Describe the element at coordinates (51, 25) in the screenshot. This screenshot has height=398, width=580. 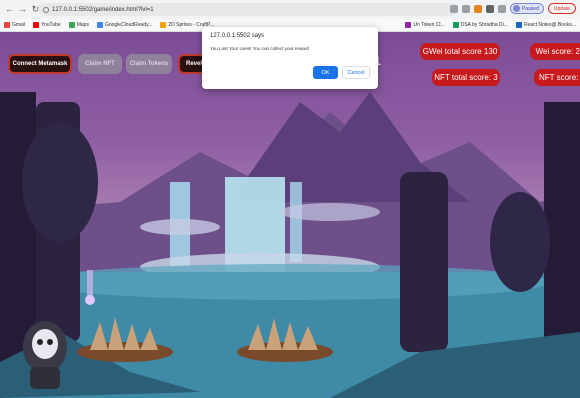
I see `bookmark-label: YouTube` at that location.